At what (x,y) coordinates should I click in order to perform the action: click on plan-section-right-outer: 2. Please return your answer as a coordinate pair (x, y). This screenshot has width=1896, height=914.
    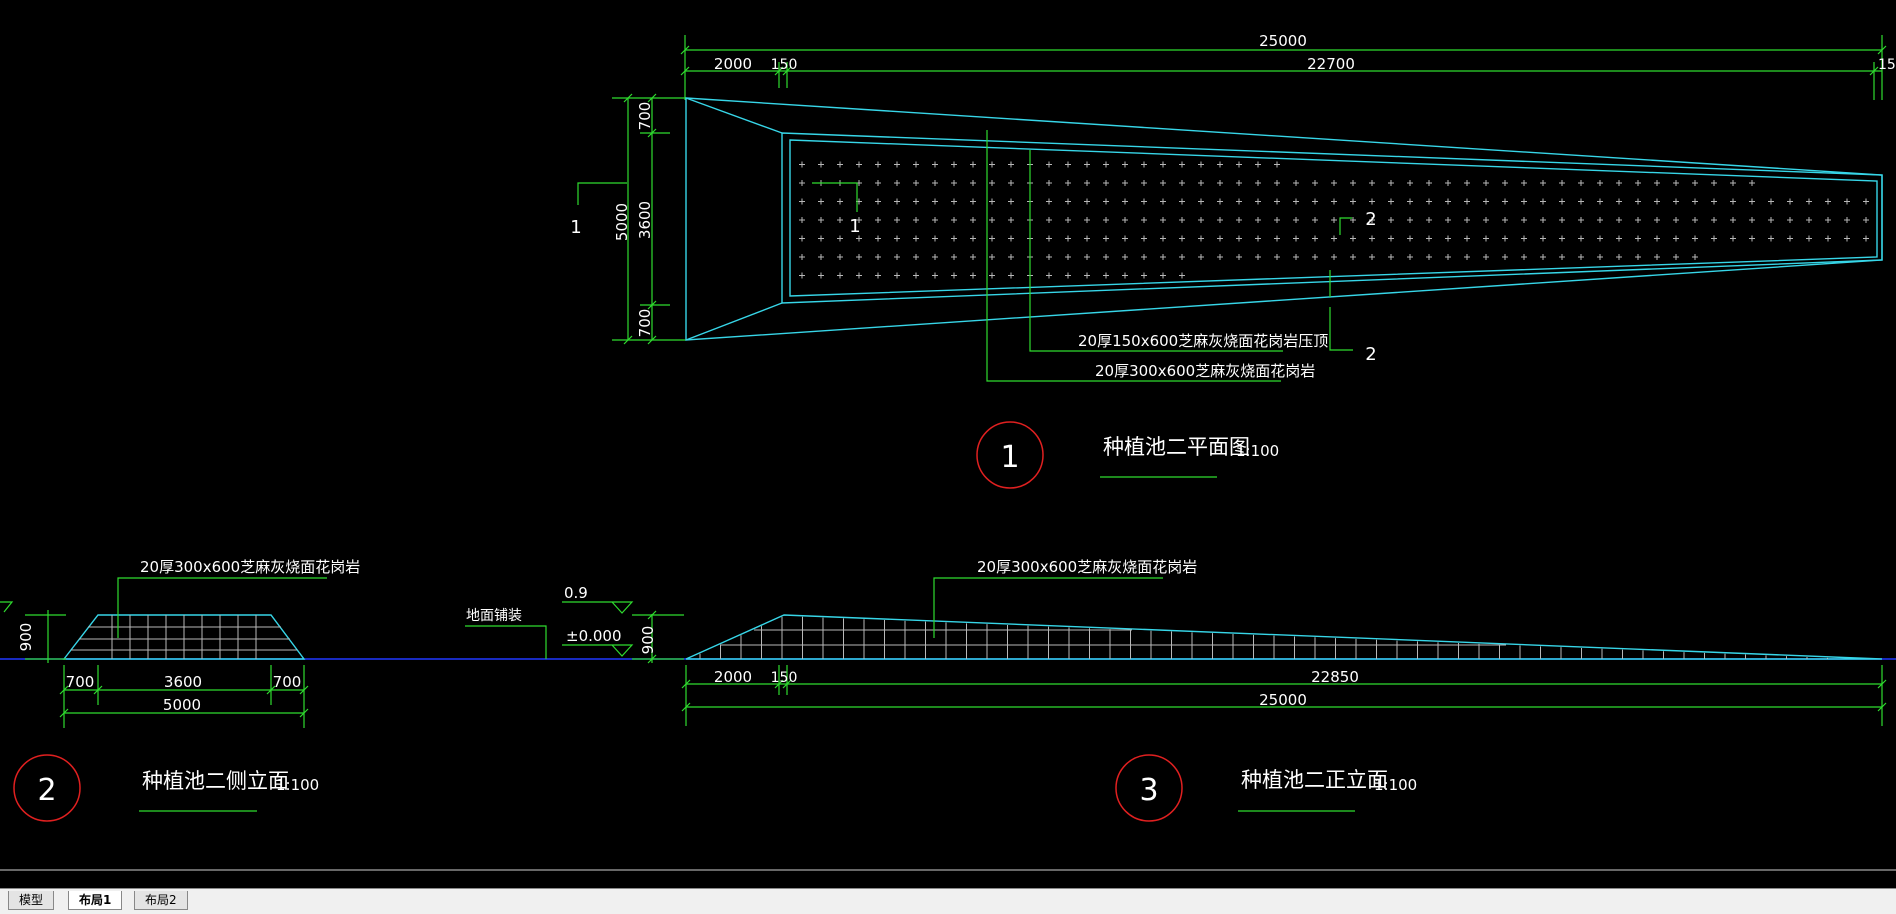
    Looking at the image, I should click on (1370, 354).